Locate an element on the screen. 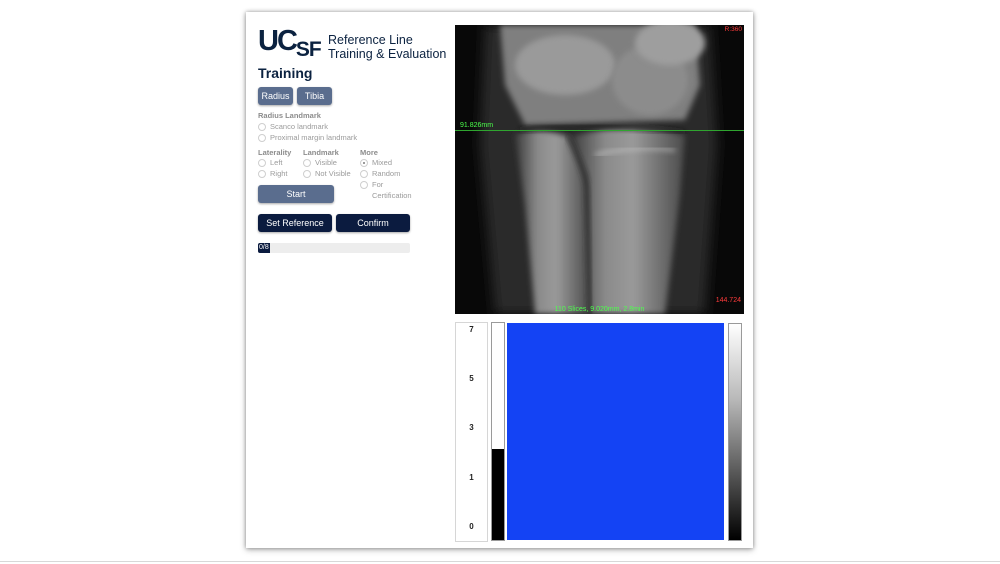  logo-mark: UCSF is located at coordinates (290, 43).